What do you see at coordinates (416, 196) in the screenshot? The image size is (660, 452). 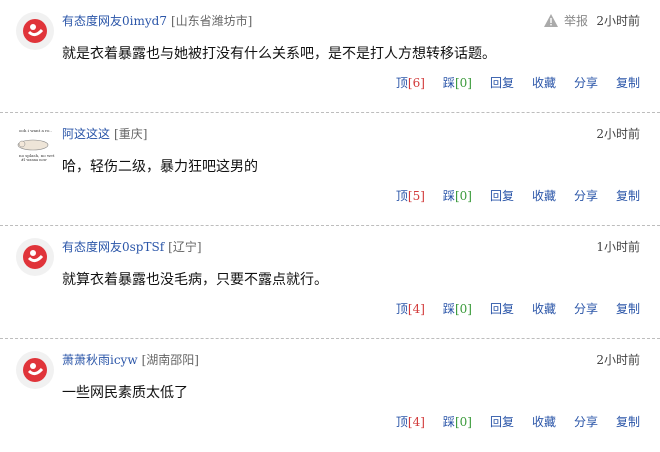 I see `upvote-count: [5]` at bounding box center [416, 196].